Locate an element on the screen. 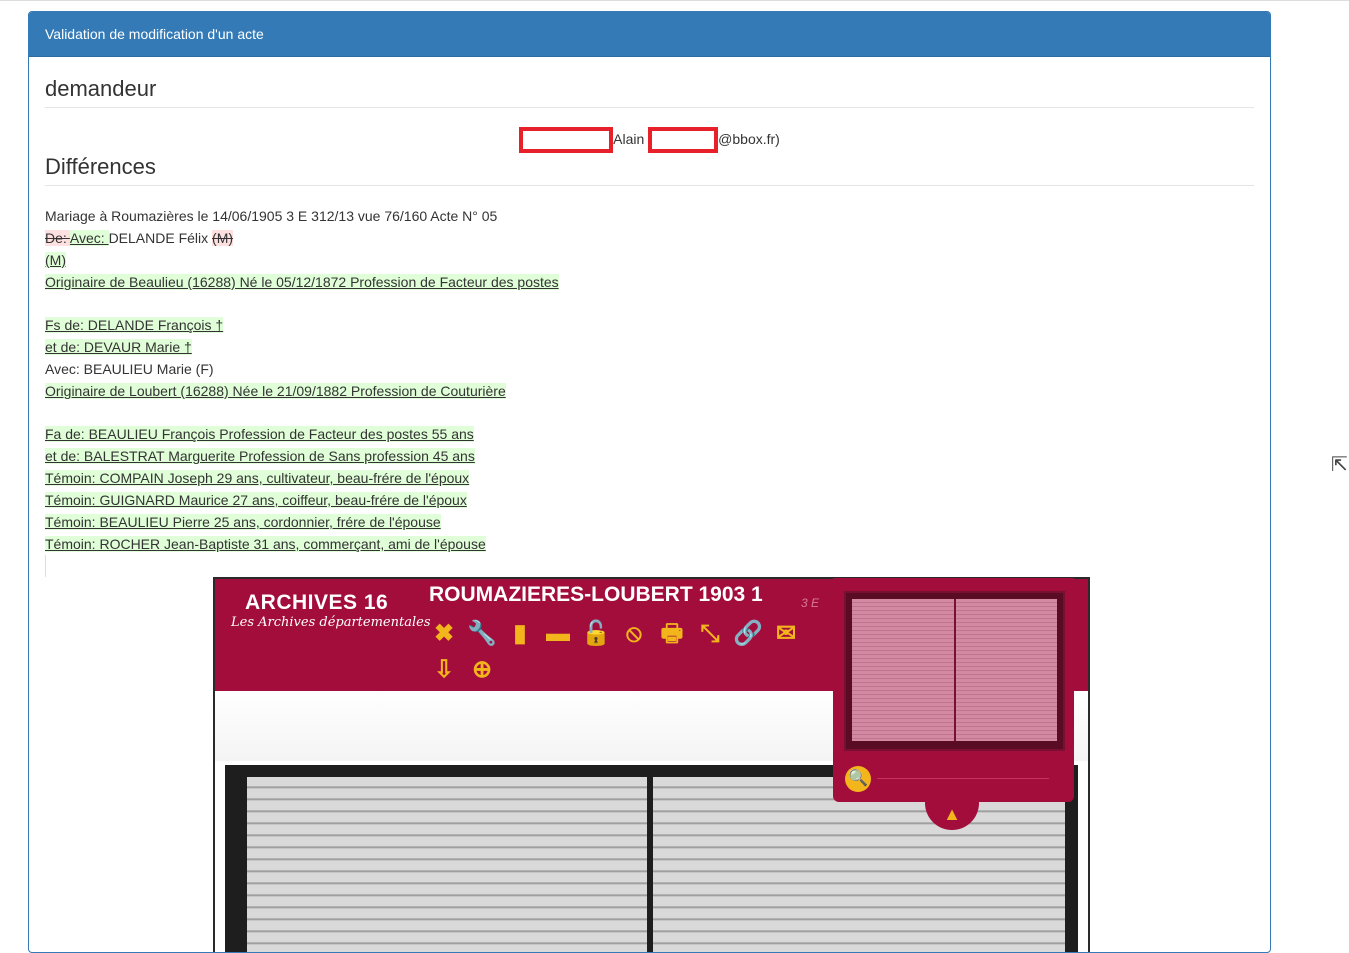 This screenshot has height=953, width=1349. inserted-text: et de: DEVAUR Marie † is located at coordinates (118, 347).